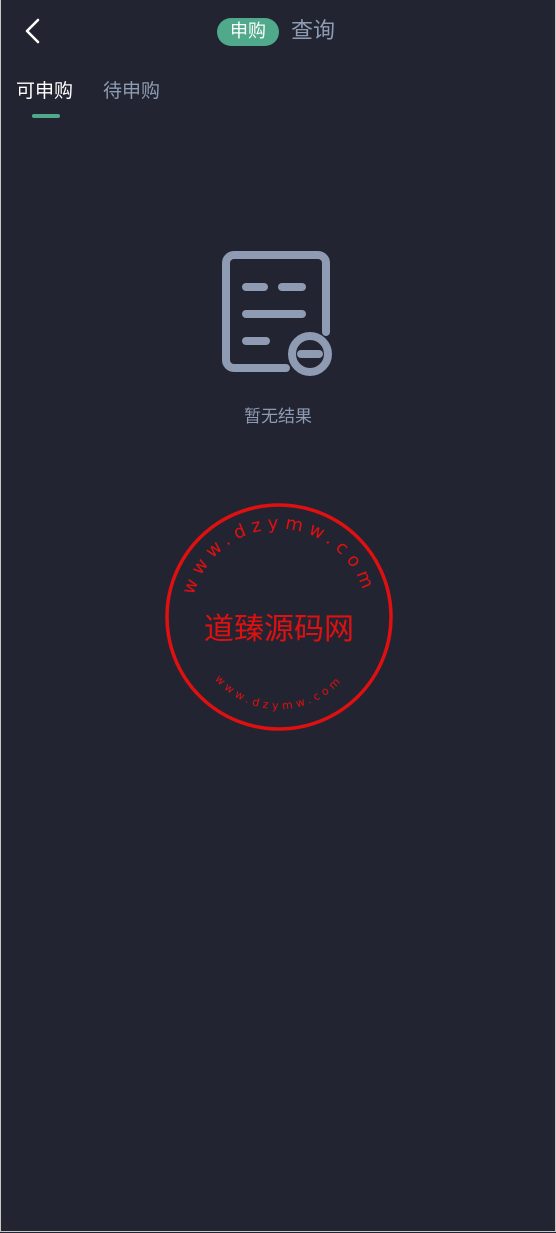 This screenshot has width=556, height=1233. I want to click on back-button, so click(34, 31).